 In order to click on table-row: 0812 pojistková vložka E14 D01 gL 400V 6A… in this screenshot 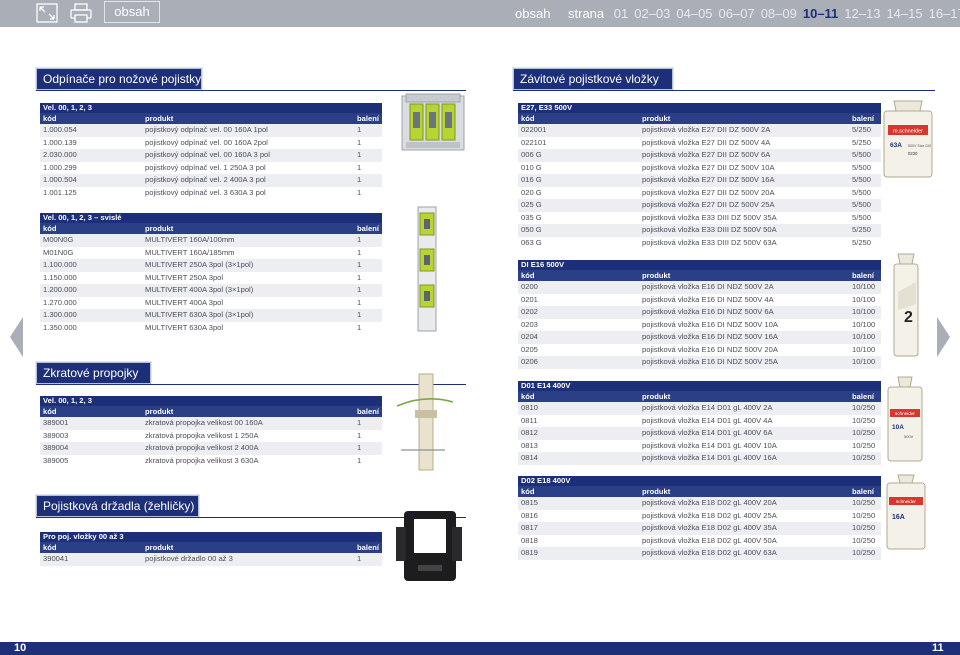, I will do `click(699, 433)`.